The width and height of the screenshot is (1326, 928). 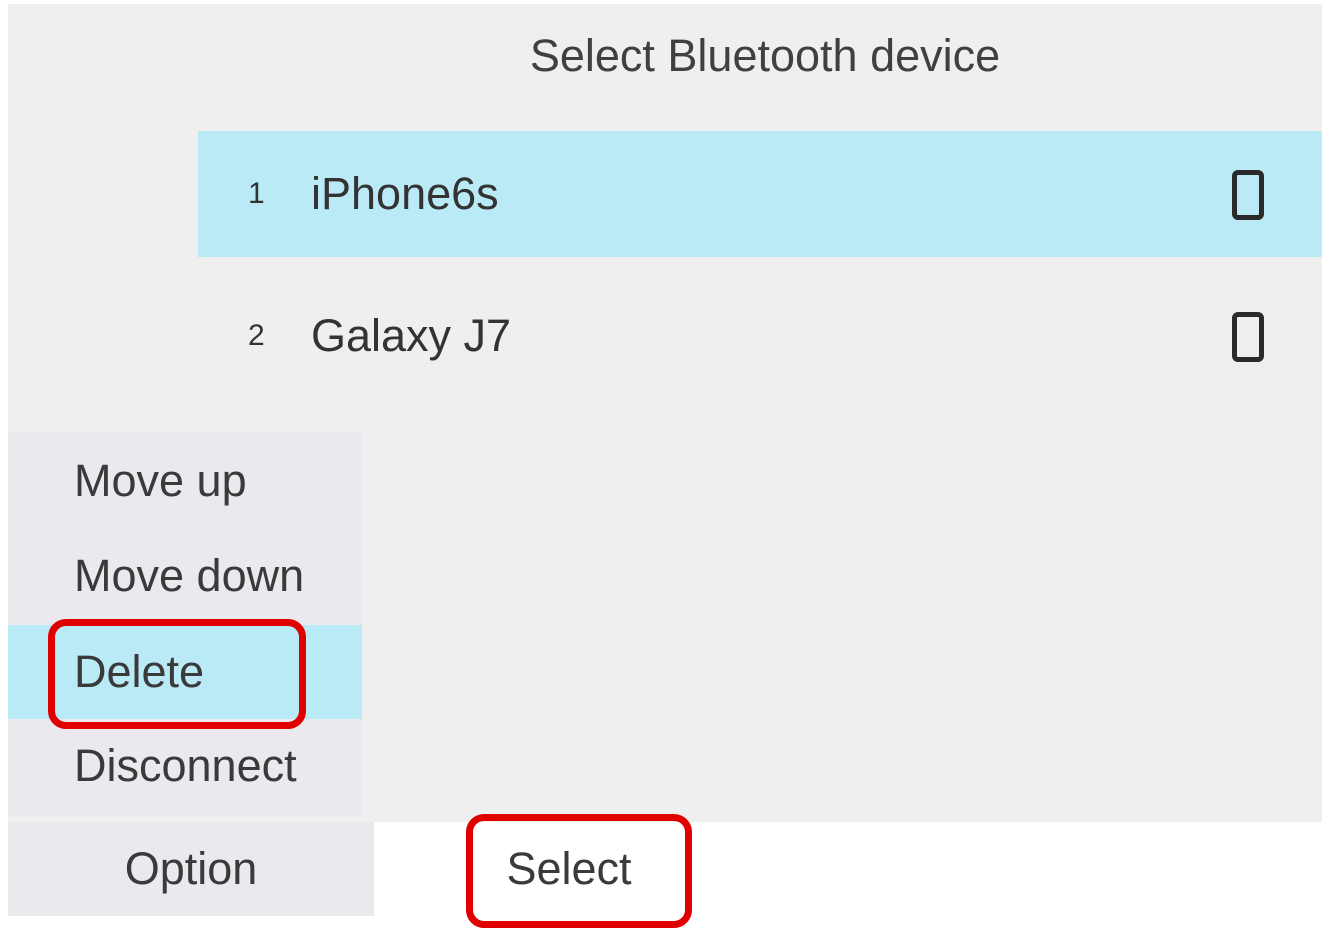 What do you see at coordinates (185, 481) in the screenshot?
I see `menu-item-move-up: Move up` at bounding box center [185, 481].